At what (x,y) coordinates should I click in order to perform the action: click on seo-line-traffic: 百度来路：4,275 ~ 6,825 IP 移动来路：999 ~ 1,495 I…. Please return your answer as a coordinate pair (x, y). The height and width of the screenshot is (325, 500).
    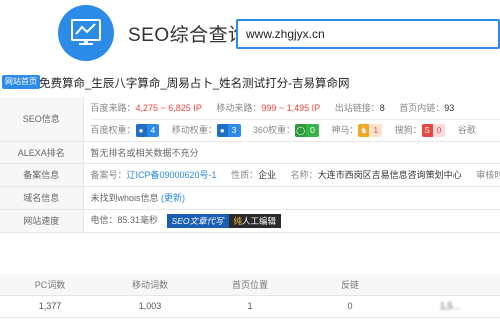
    Looking at the image, I should click on (295, 108).